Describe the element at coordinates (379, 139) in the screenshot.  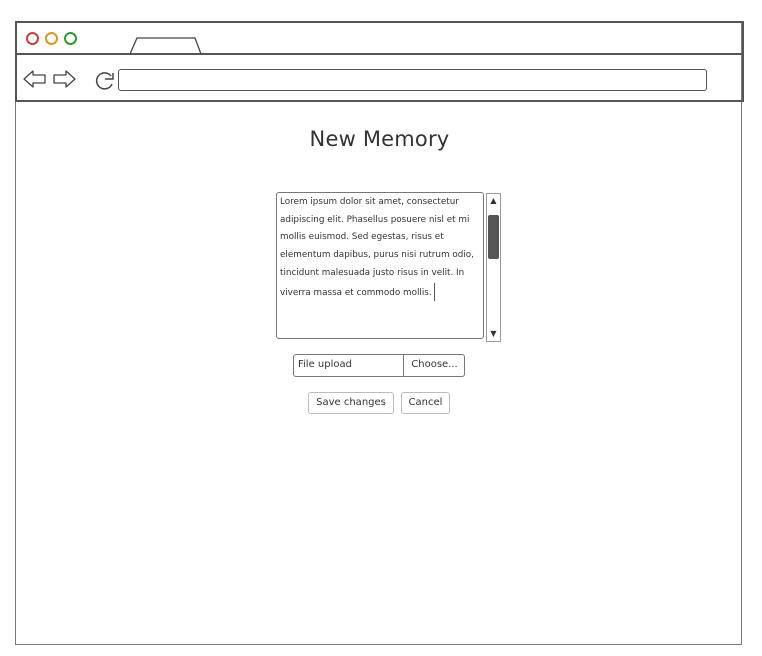
I see `page-title: New Memory` at that location.